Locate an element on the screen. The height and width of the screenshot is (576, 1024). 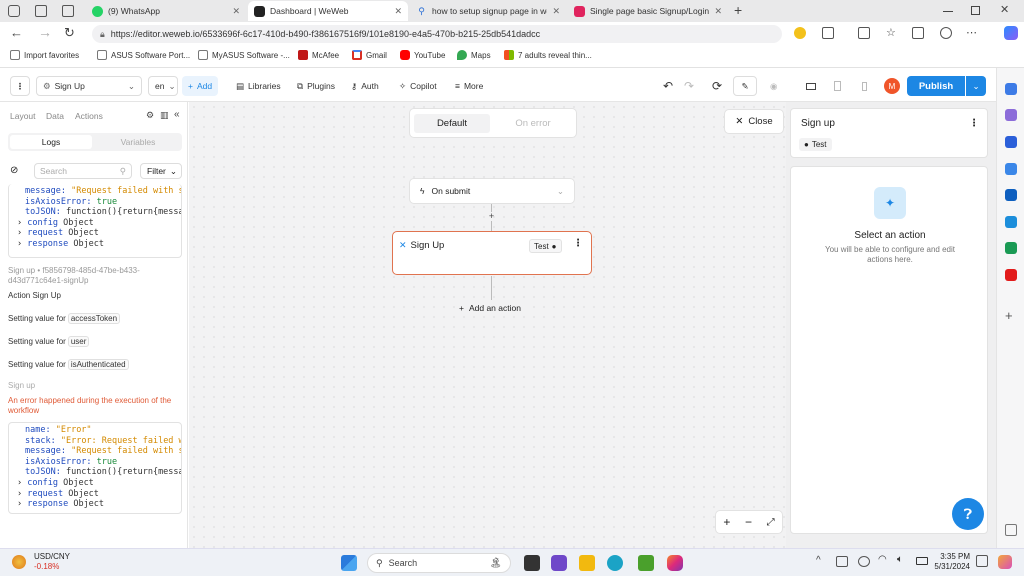
clock-date: 5/31/2024 is located at coordinates (949, 566).